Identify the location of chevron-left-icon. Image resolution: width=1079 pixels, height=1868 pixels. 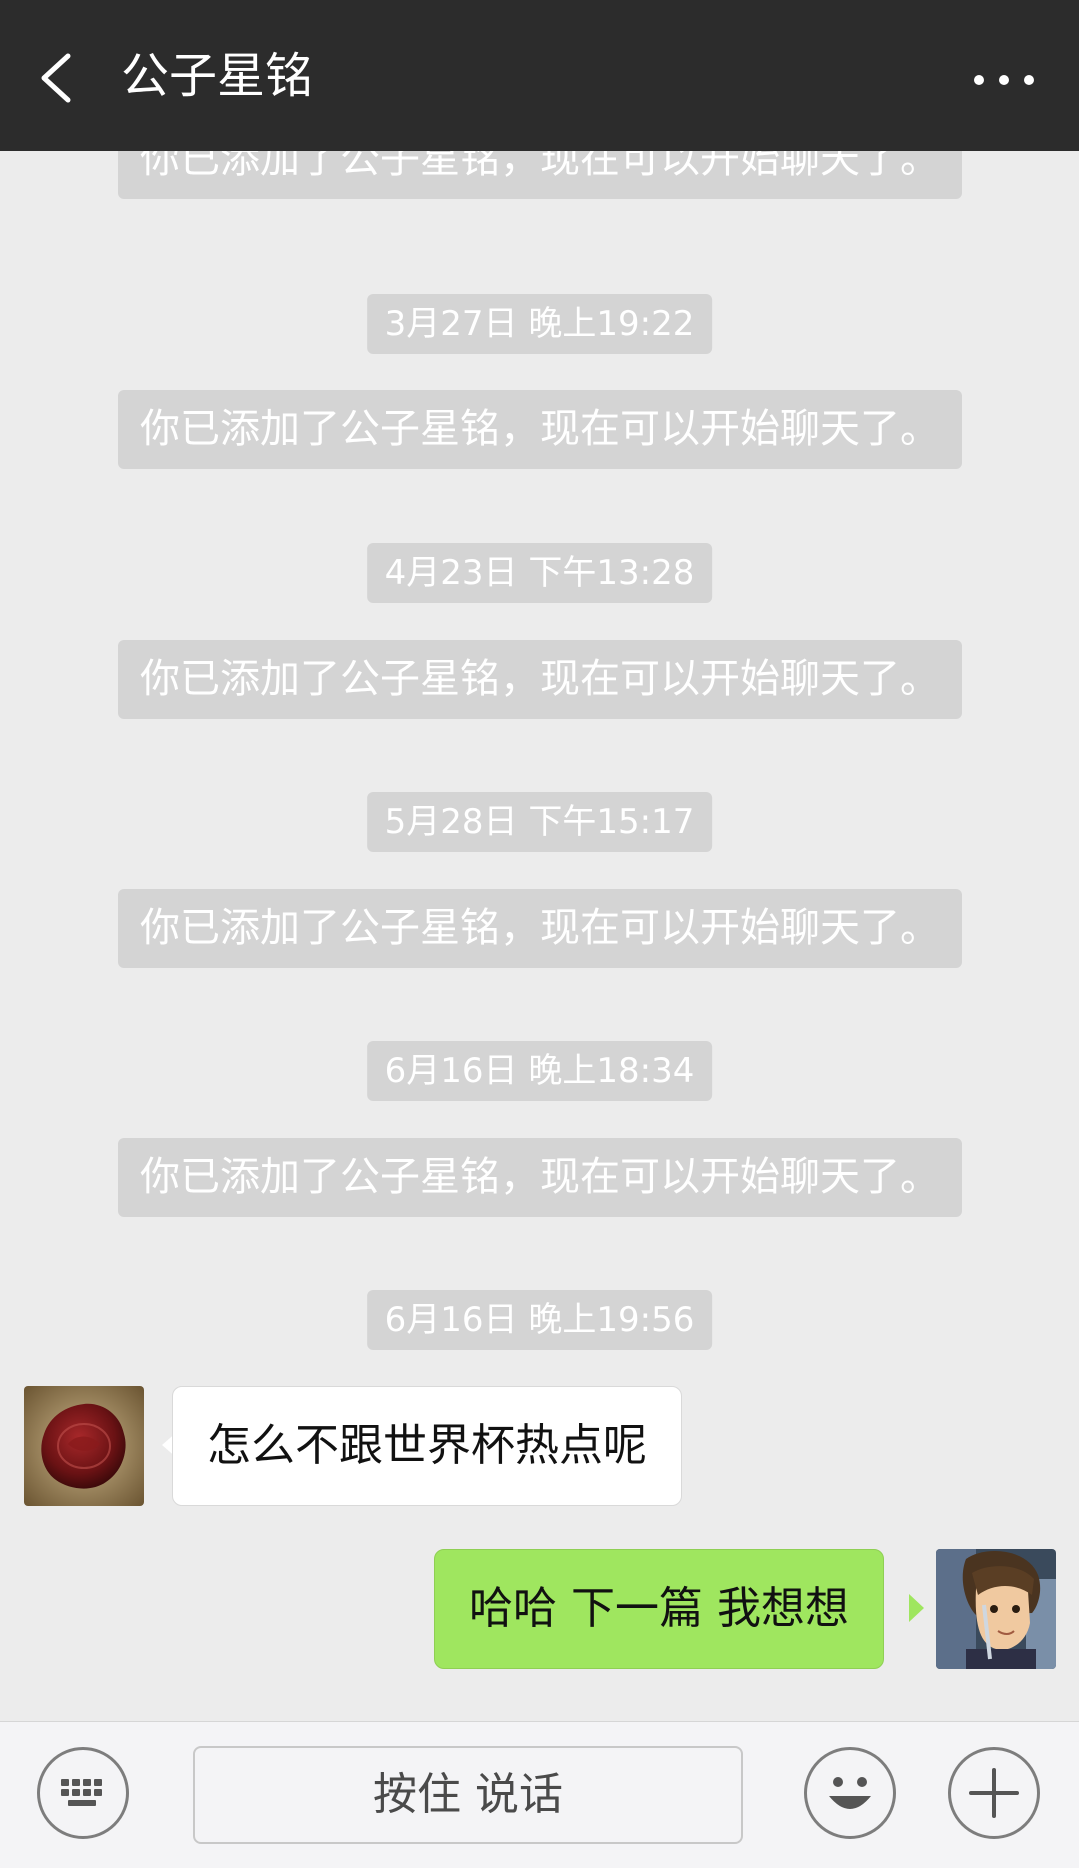
(56, 78).